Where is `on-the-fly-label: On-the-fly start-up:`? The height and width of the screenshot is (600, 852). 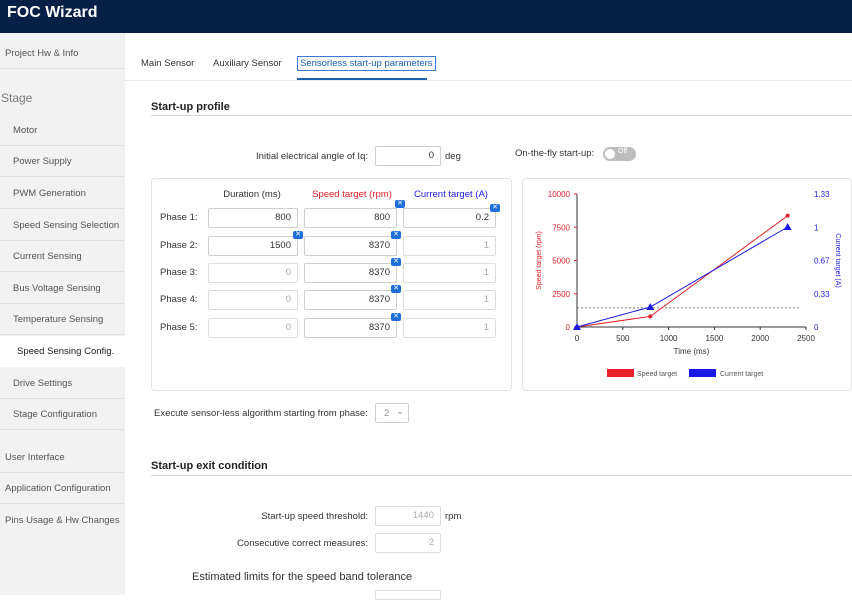
on-the-fly-label: On-the-fly start-up: is located at coordinates (555, 153).